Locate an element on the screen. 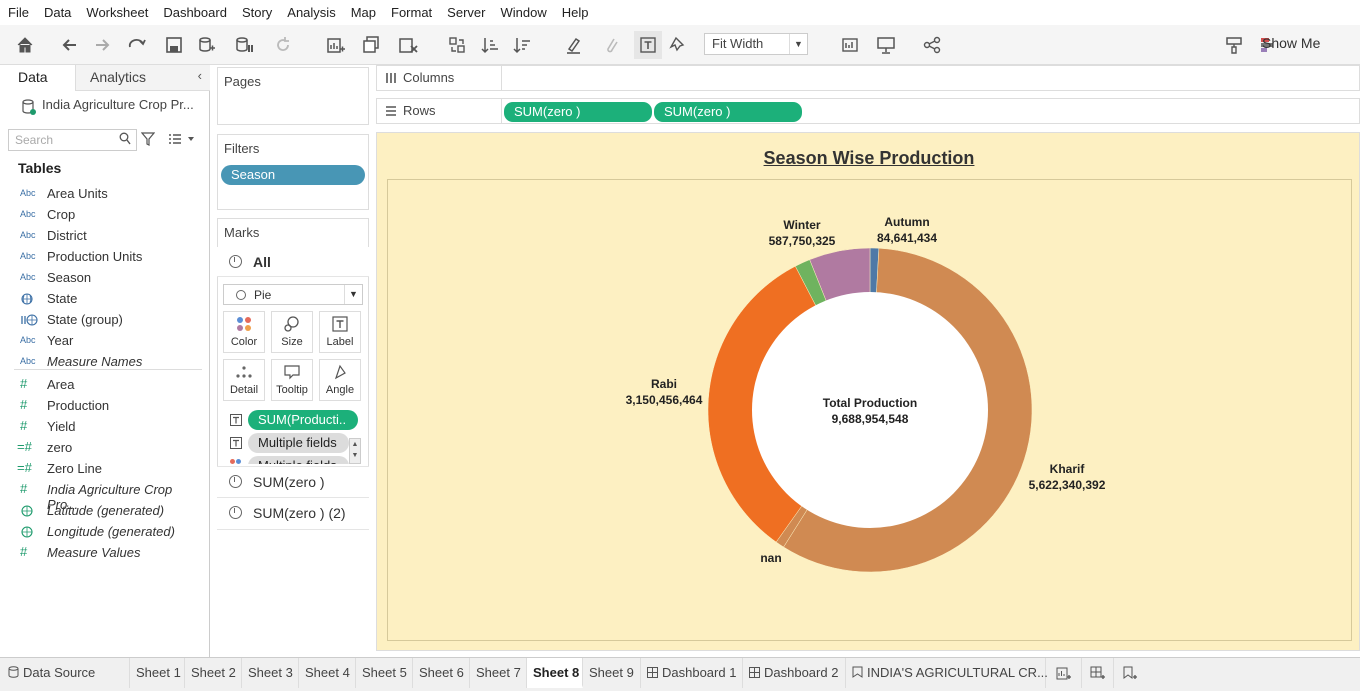 The height and width of the screenshot is (691, 1360). angle-button: Angle is located at coordinates (340, 380).